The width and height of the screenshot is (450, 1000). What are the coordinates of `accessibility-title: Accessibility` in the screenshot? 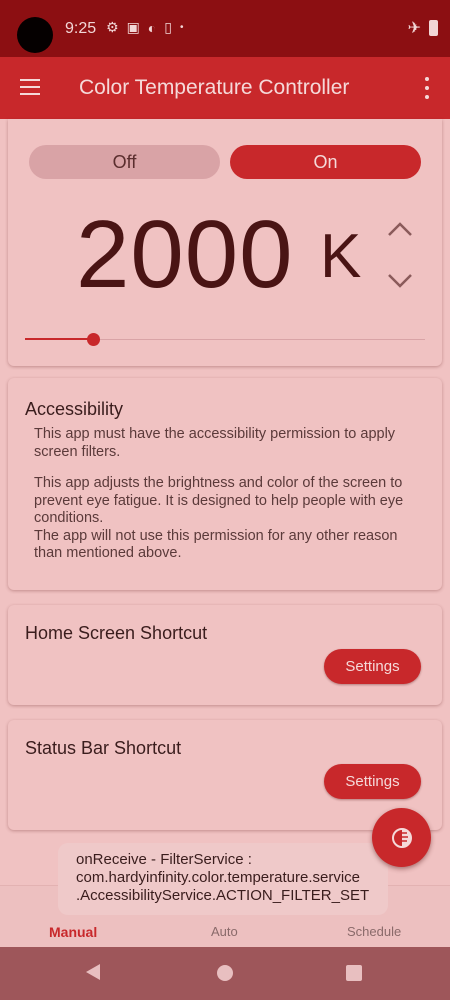 It's located at (74, 409).